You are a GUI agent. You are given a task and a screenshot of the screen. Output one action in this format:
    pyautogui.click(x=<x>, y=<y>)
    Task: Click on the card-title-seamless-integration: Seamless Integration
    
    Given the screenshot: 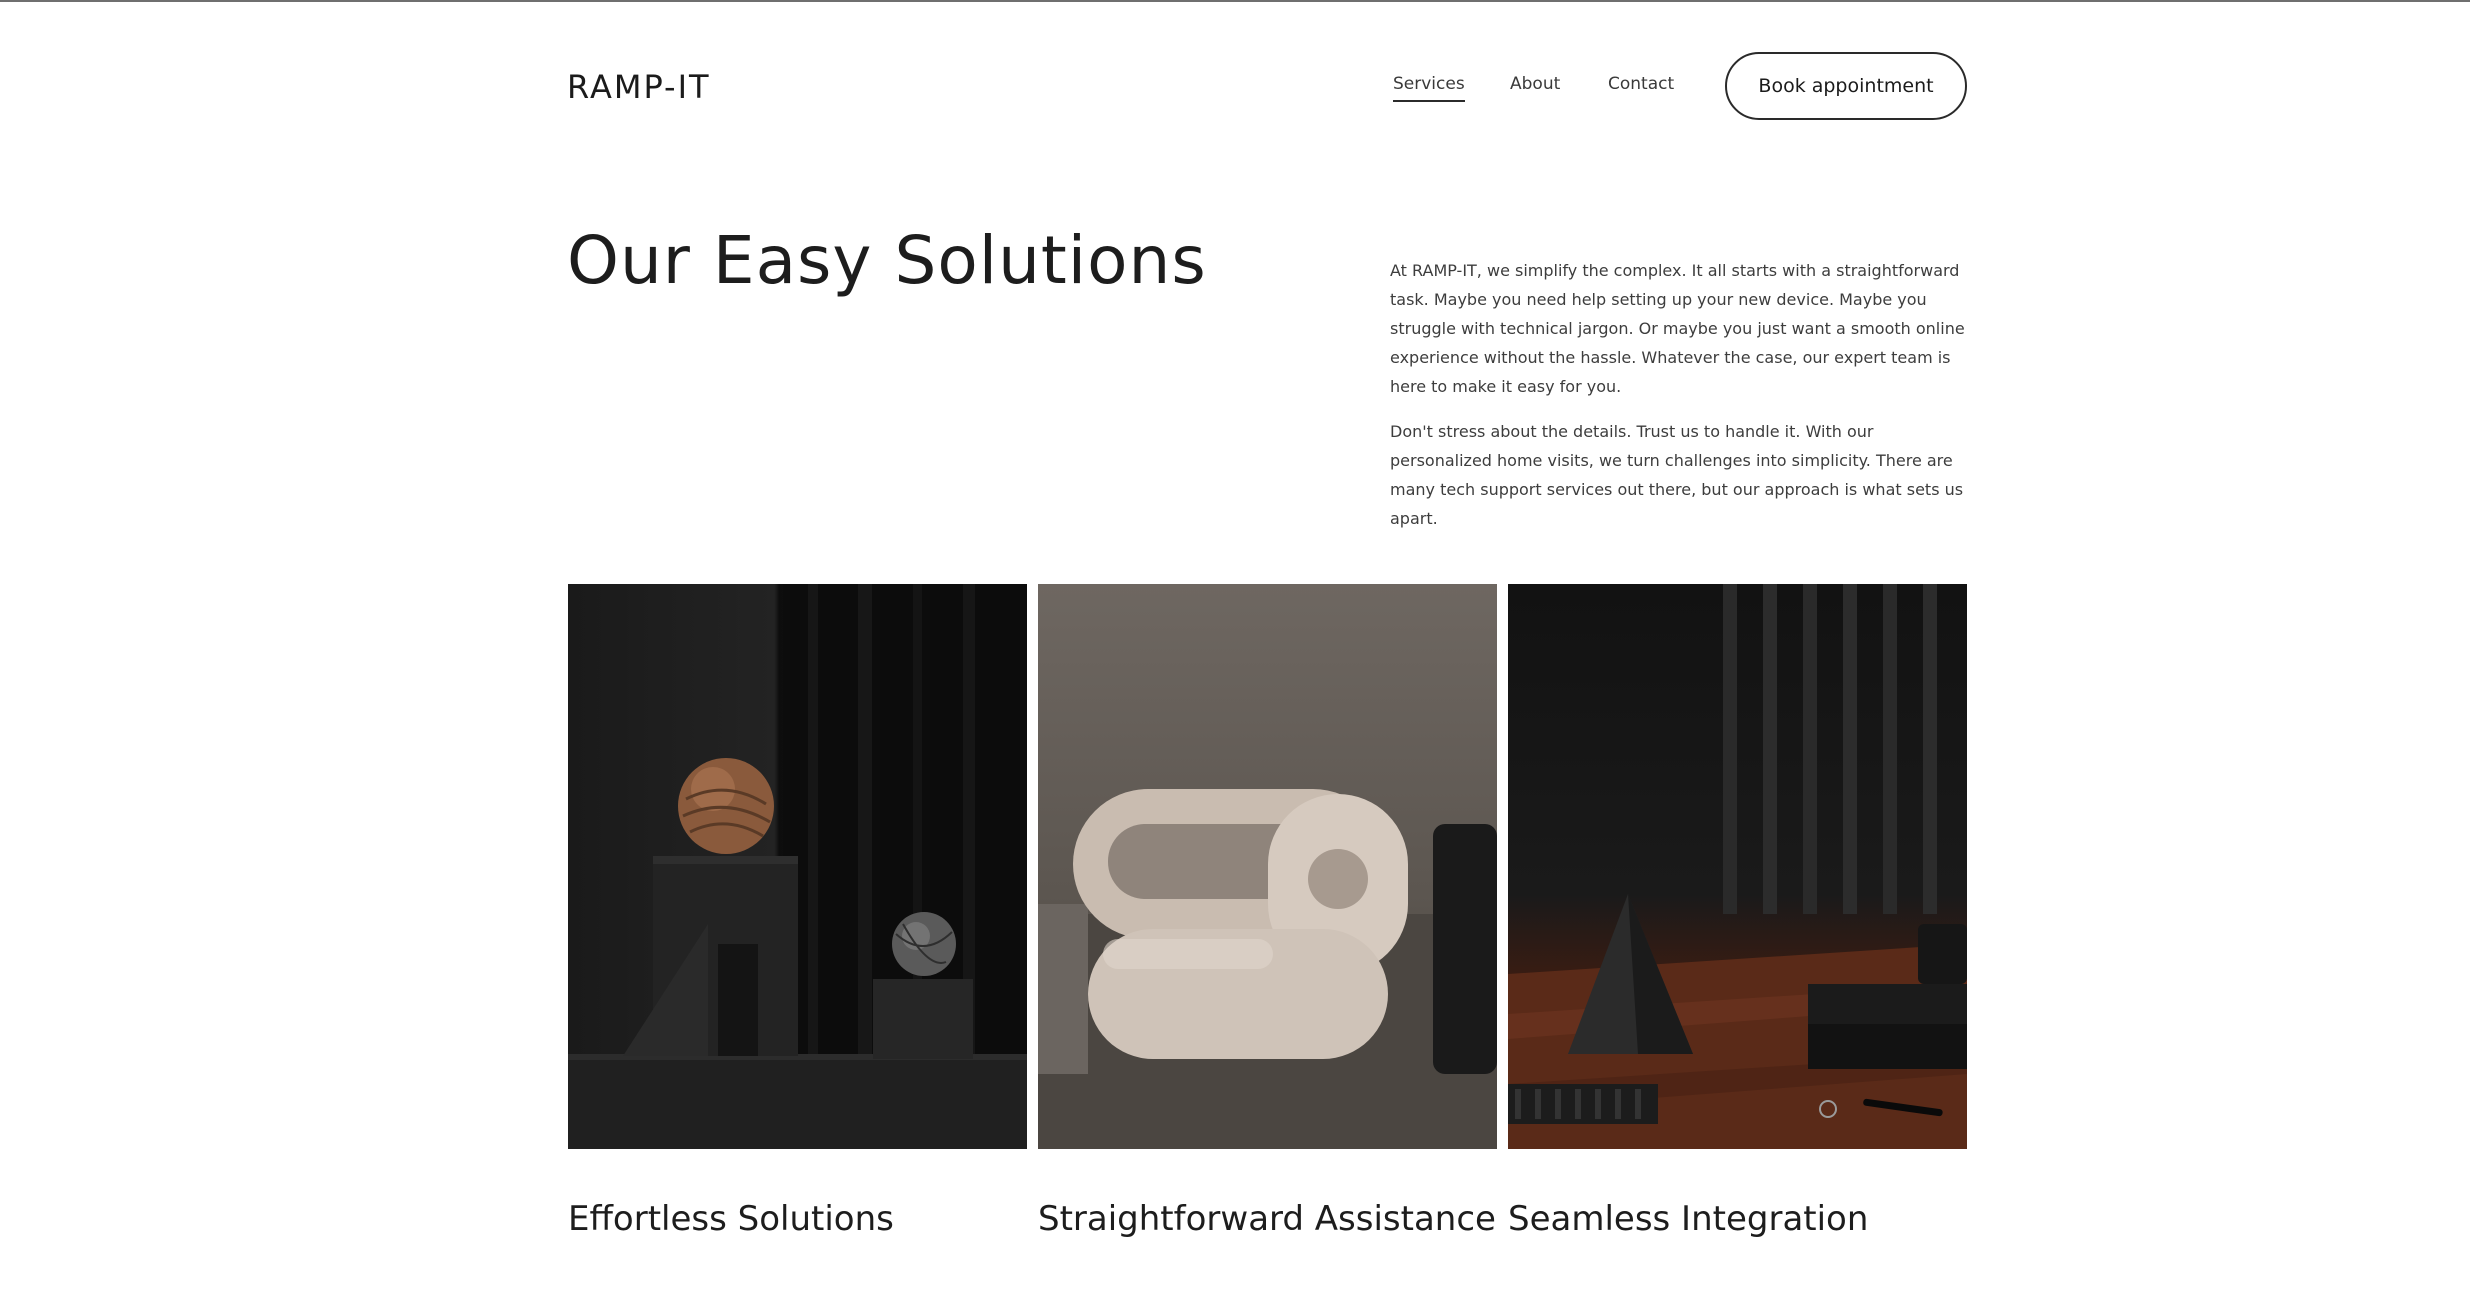 What is the action you would take?
    pyautogui.click(x=1738, y=1219)
    